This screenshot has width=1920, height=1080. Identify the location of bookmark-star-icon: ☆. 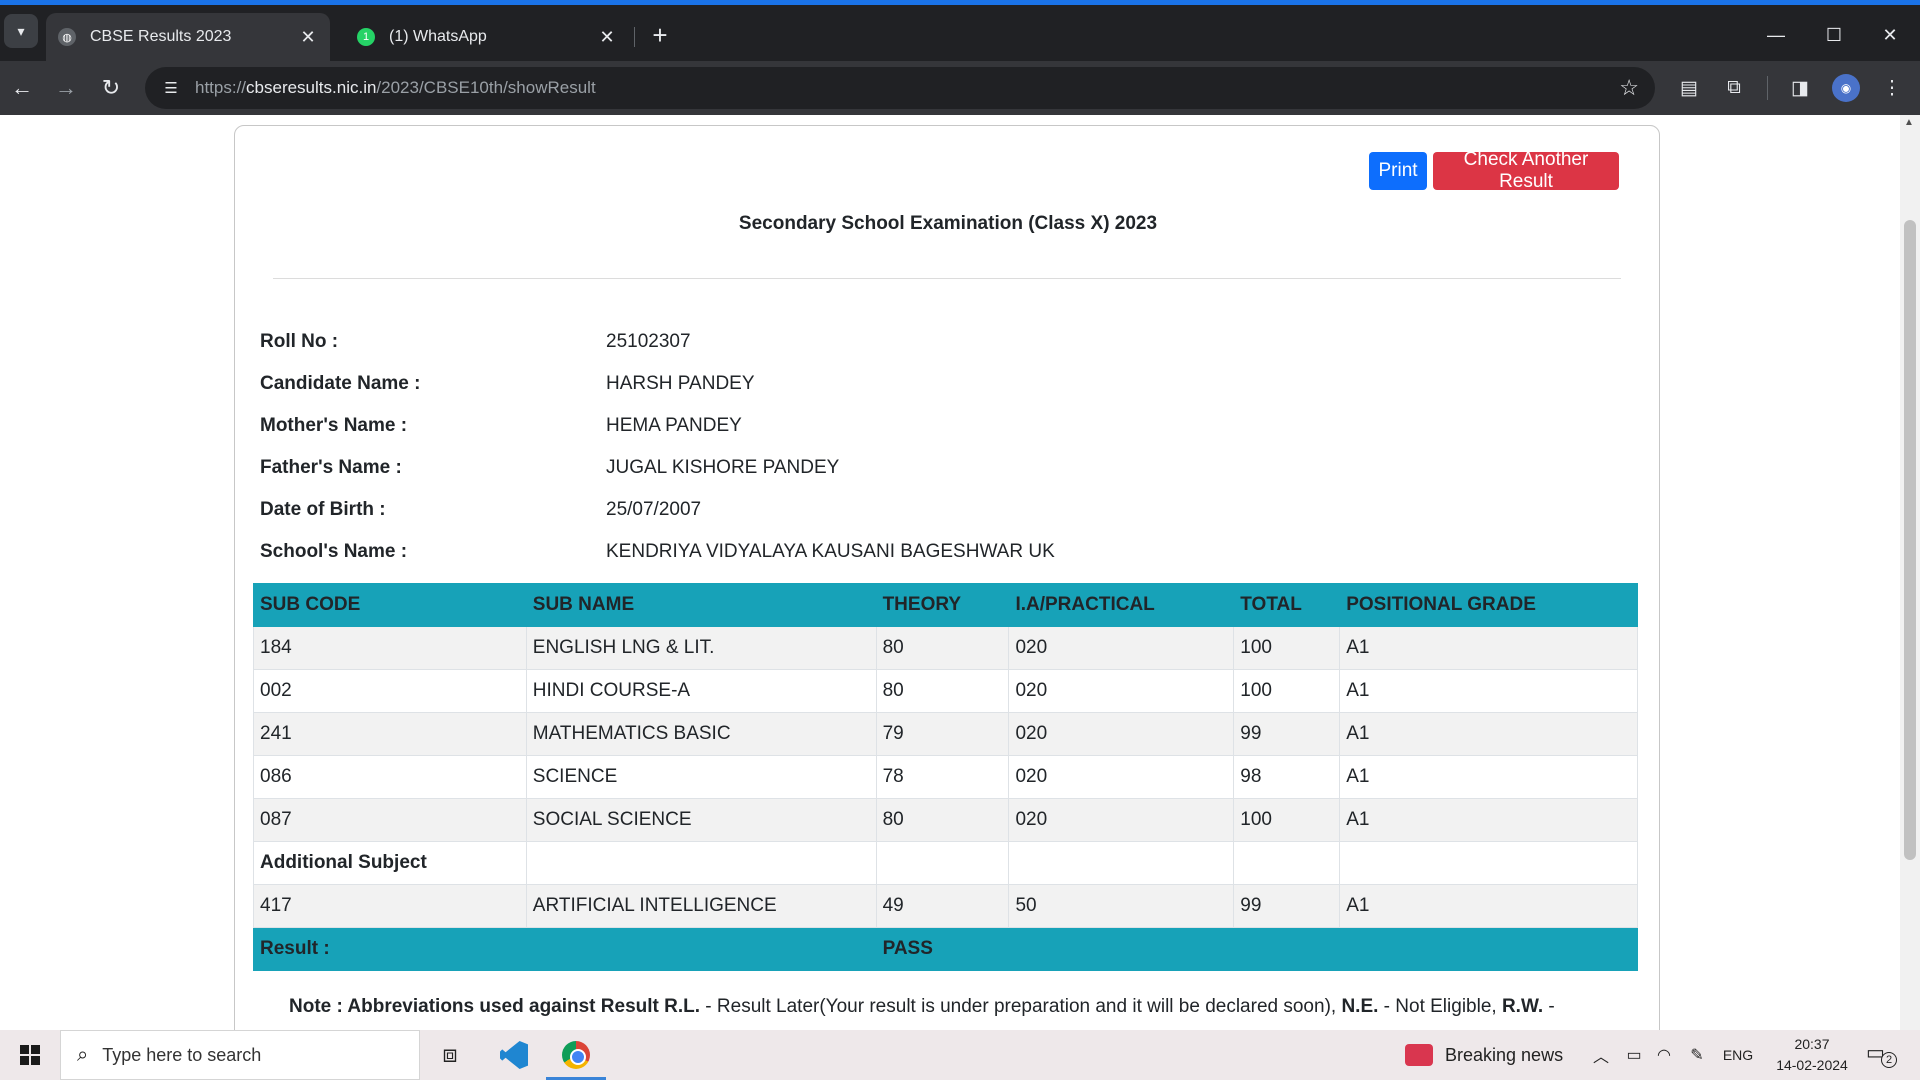
(1629, 88).